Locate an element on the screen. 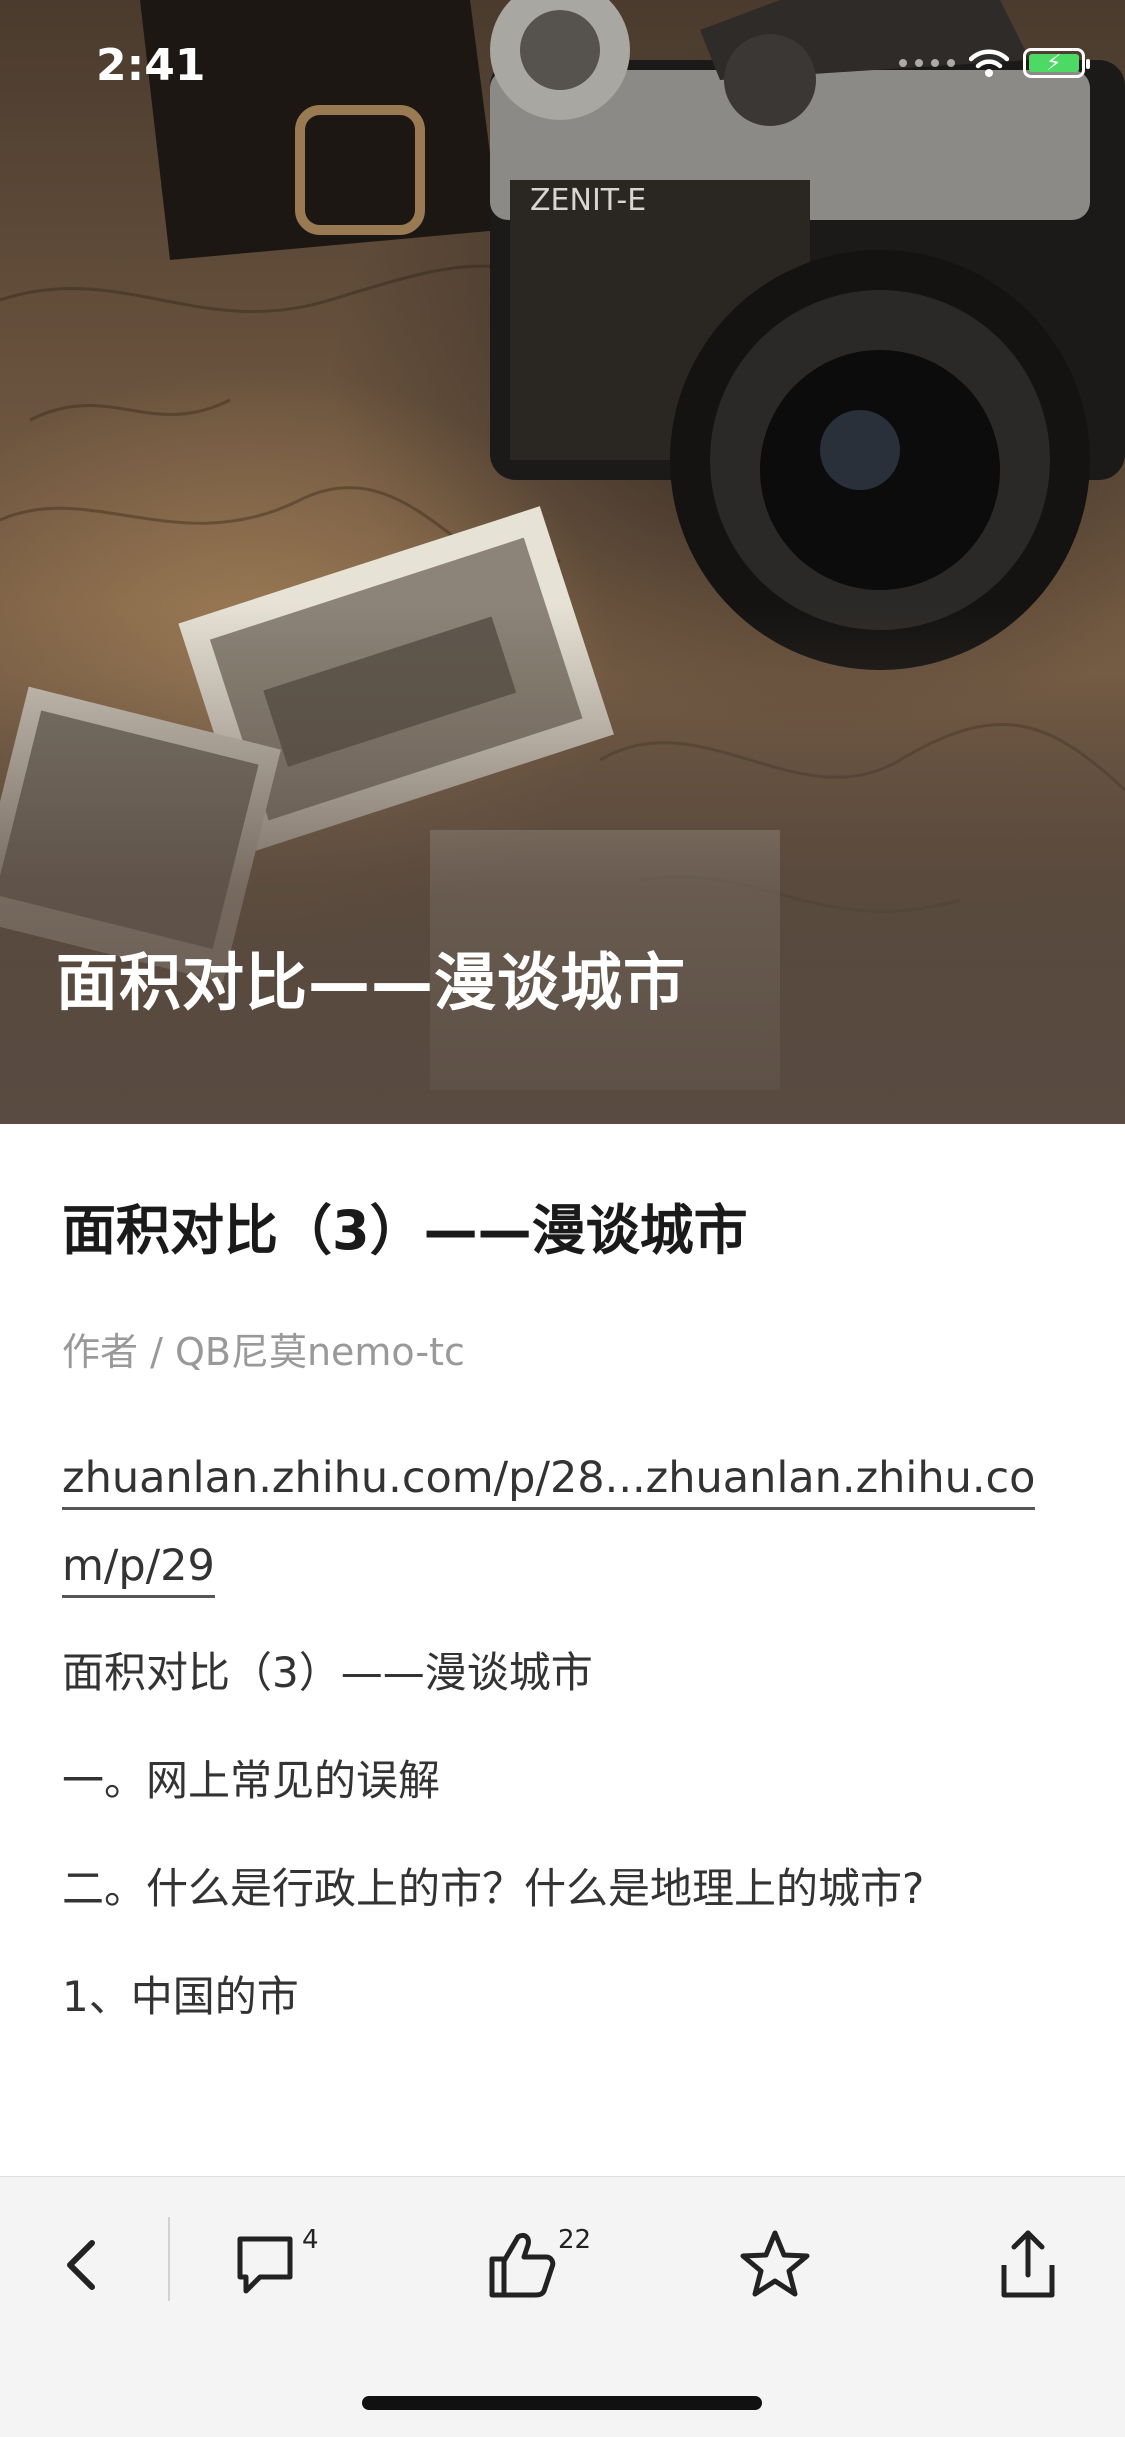 The height and width of the screenshot is (2437, 1125). toolbar-divider is located at coordinates (169, 2259).